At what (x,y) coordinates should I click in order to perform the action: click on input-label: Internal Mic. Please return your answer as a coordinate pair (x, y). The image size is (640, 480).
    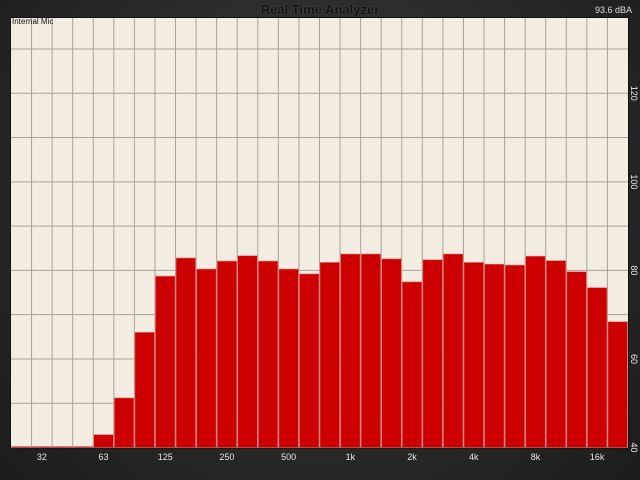
    Looking at the image, I should click on (33, 21).